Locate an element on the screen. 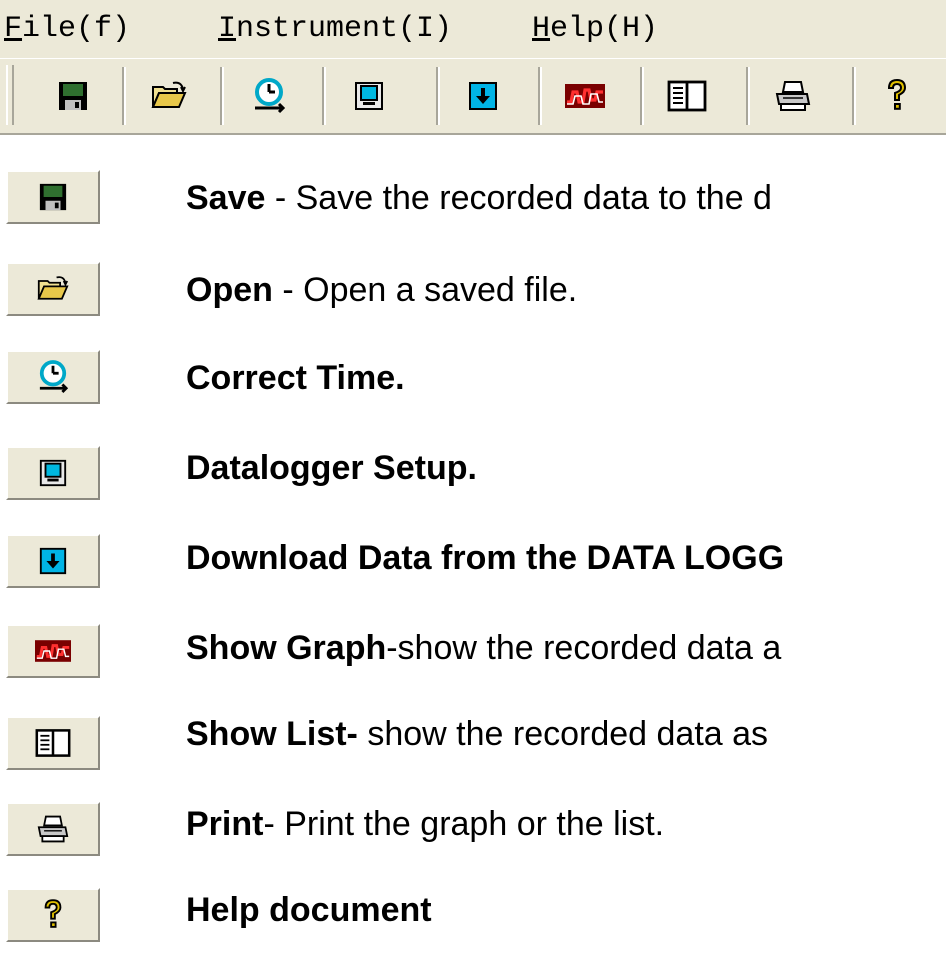 This screenshot has height=954, width=946. legend-print-button is located at coordinates (53, 829).